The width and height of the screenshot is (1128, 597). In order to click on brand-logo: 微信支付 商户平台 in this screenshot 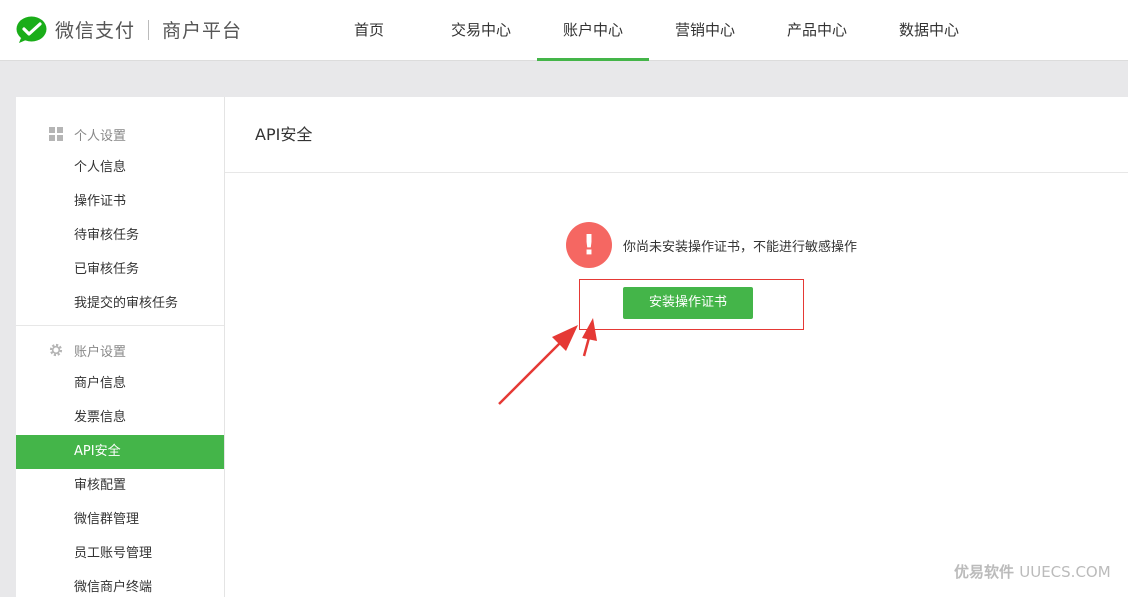, I will do `click(129, 29)`.